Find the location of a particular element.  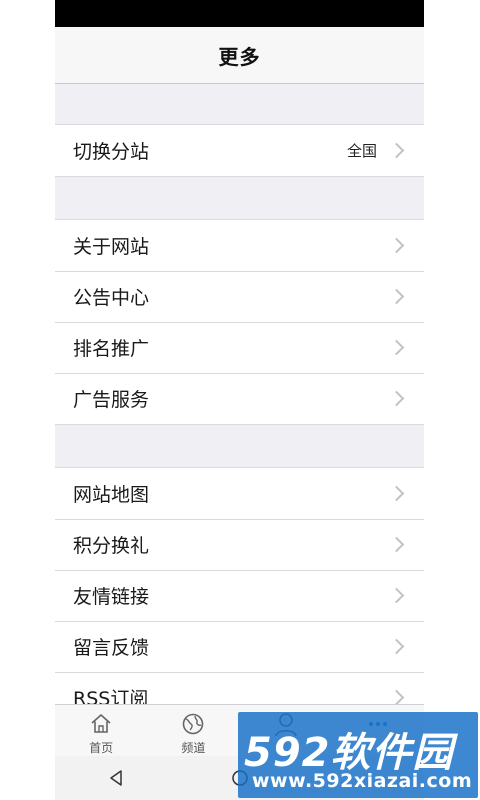

list-item-points-exchange: 积分换礼 is located at coordinates (239, 544).